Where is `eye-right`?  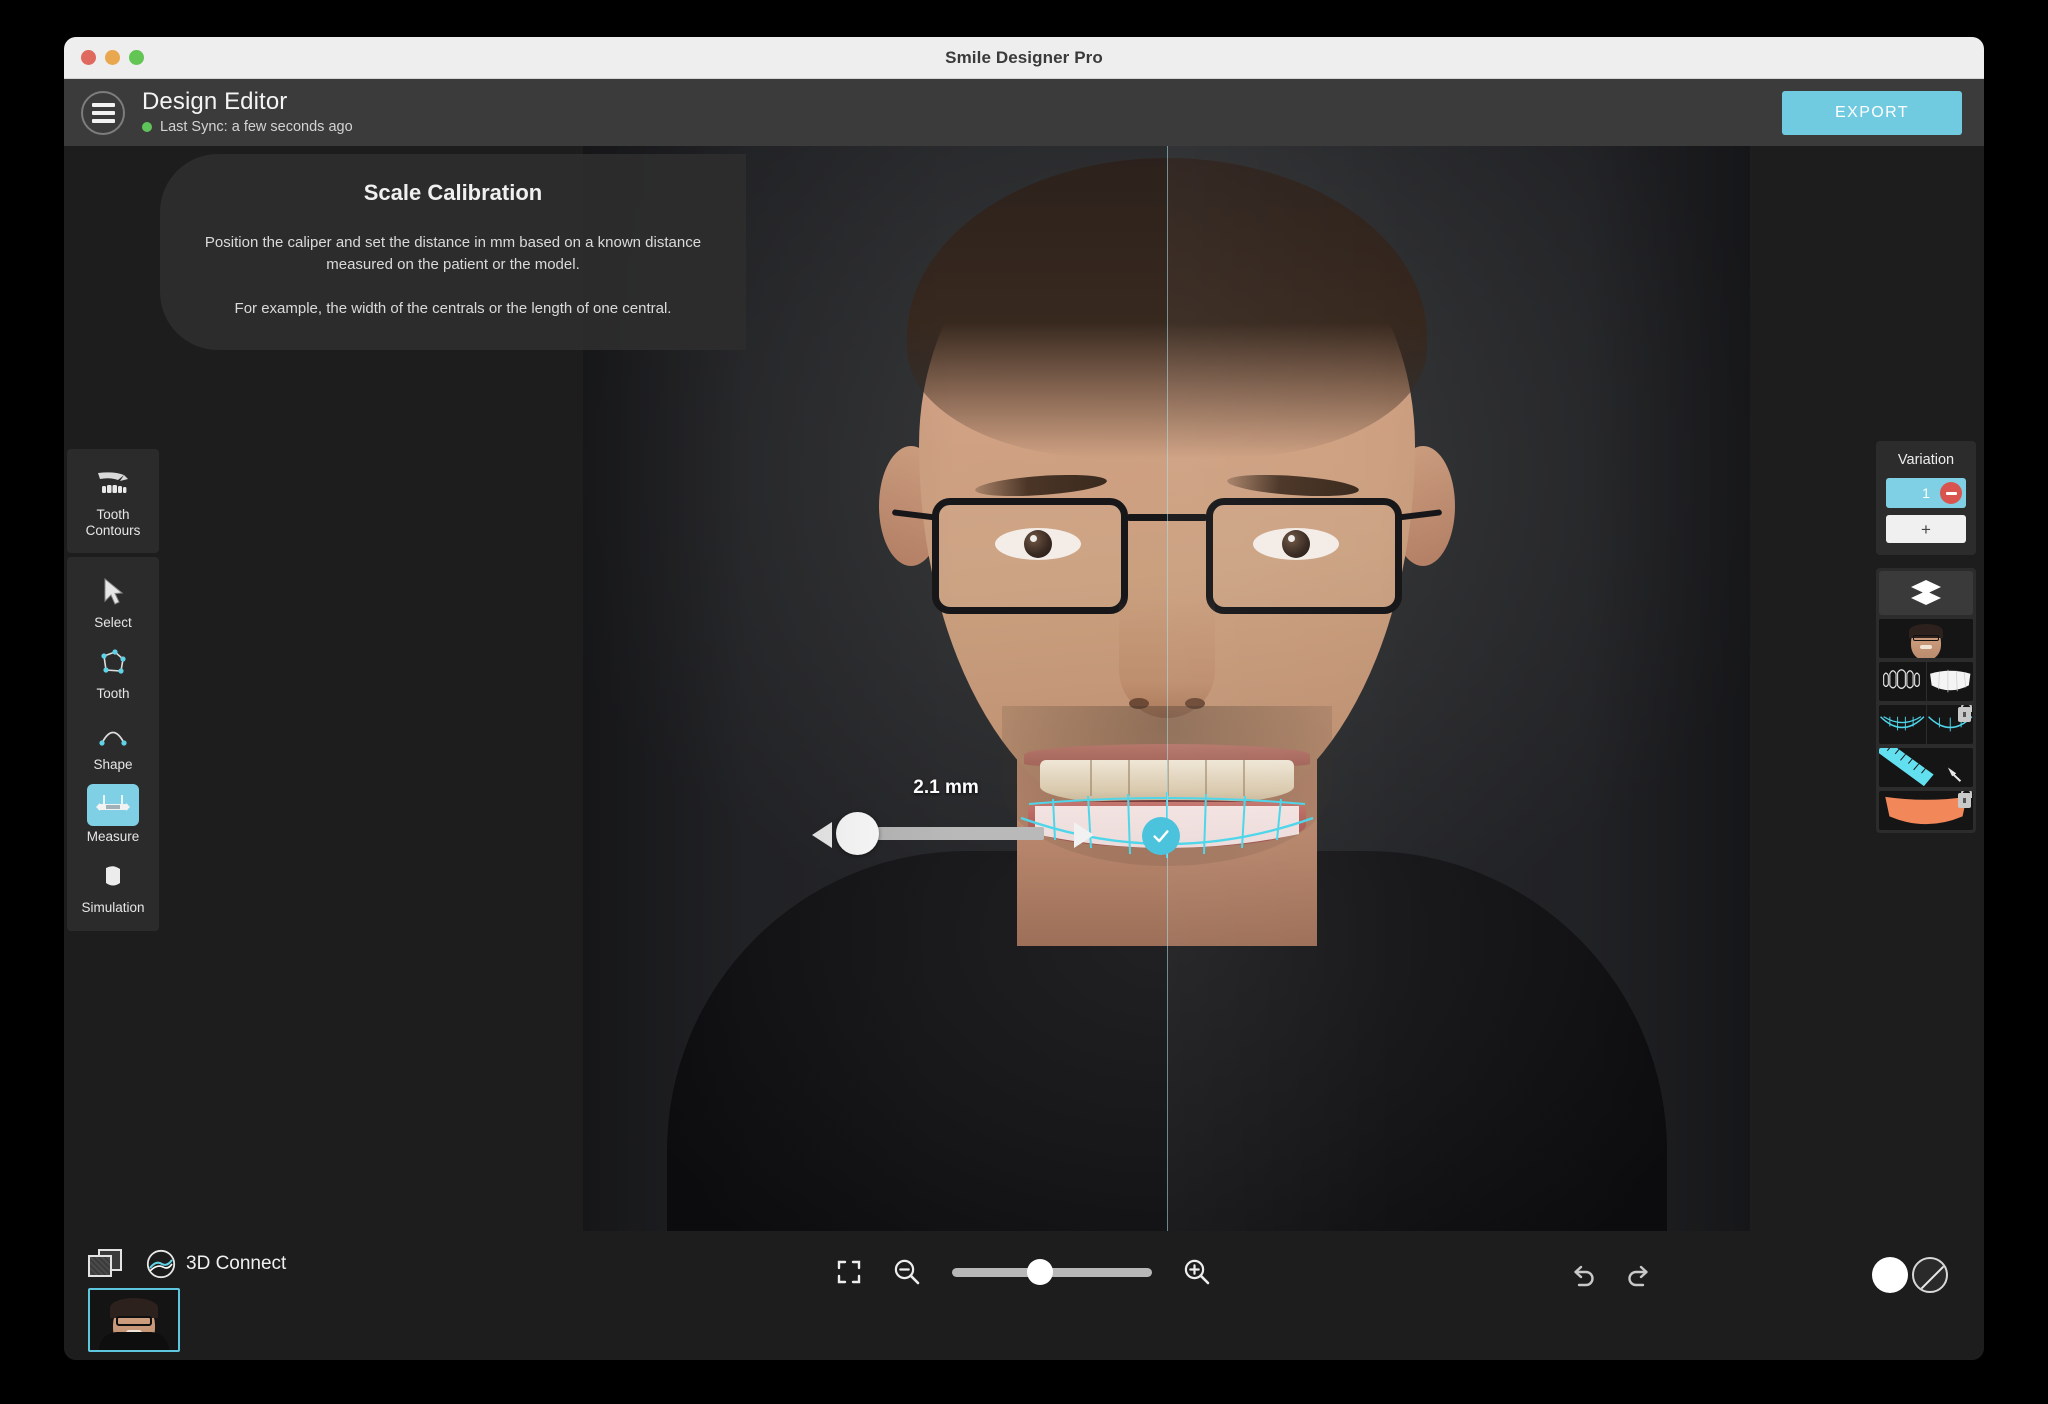
eye-right is located at coordinates (1295, 544).